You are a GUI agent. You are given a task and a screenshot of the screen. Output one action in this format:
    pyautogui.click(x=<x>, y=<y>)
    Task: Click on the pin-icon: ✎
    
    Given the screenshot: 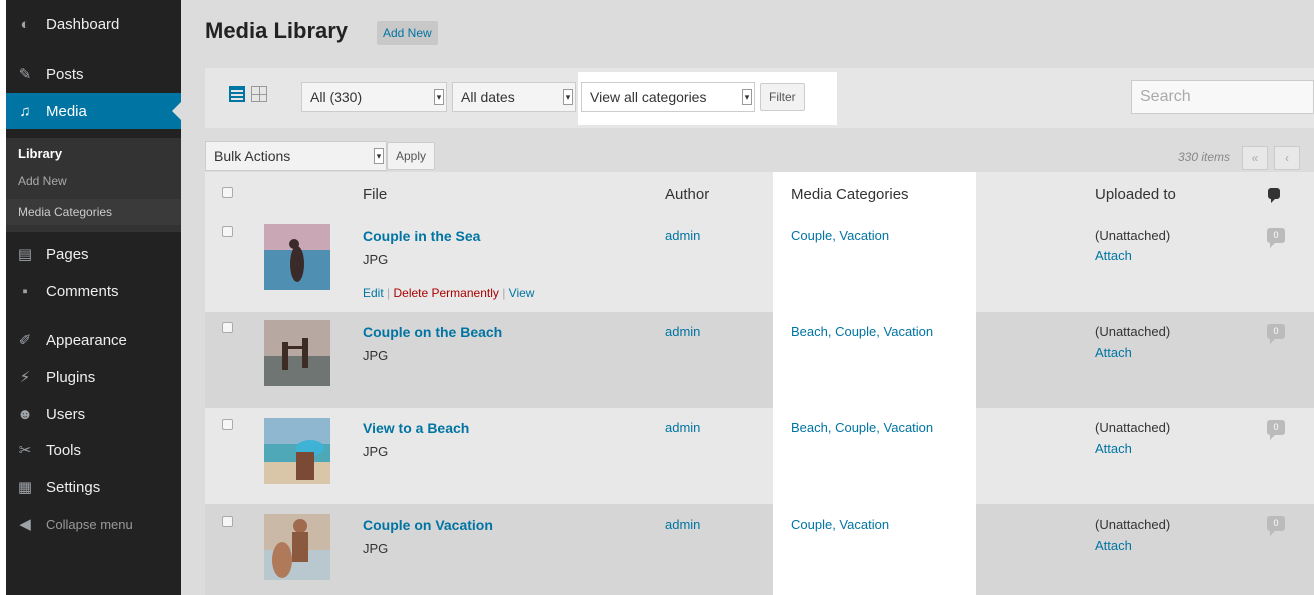 What is the action you would take?
    pyautogui.click(x=25, y=74)
    